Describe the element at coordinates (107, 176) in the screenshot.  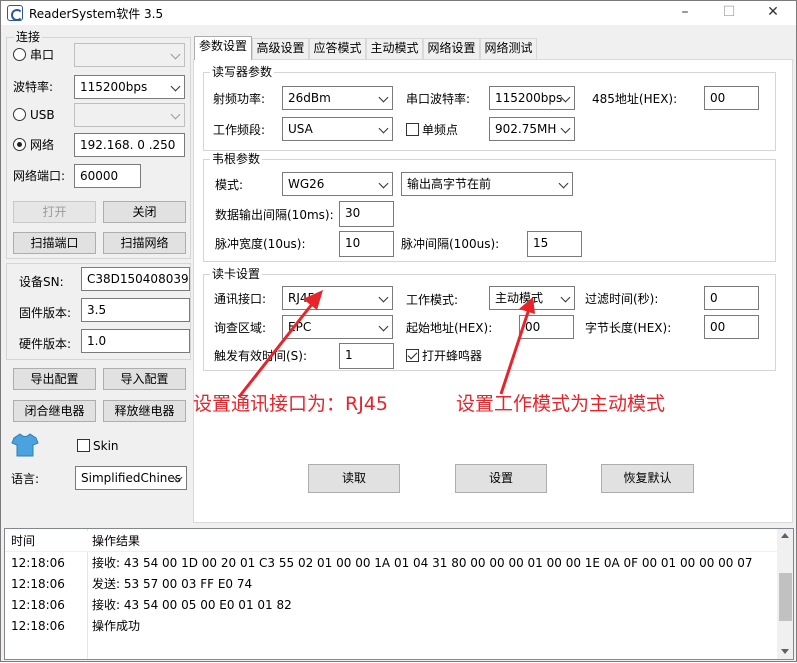
I see `port-input: 60000` at that location.